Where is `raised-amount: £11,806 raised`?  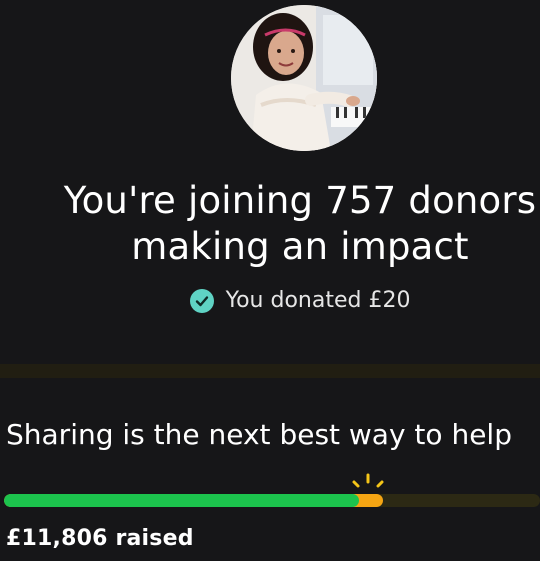 raised-amount: £11,806 raised is located at coordinates (100, 538).